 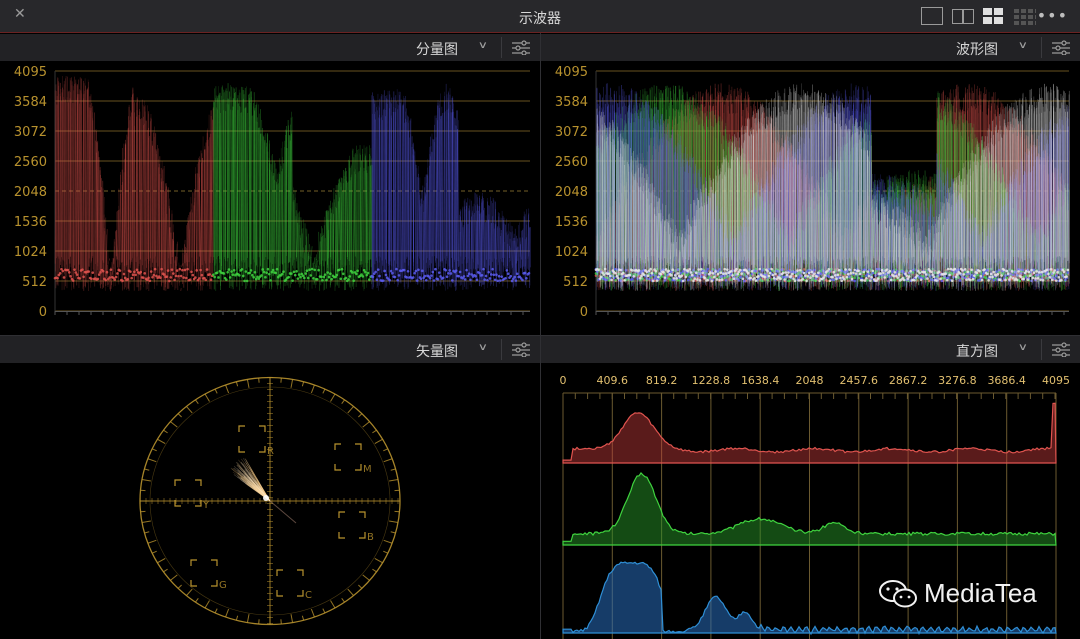 I want to click on more-icon: •••, so click(x=1052, y=15).